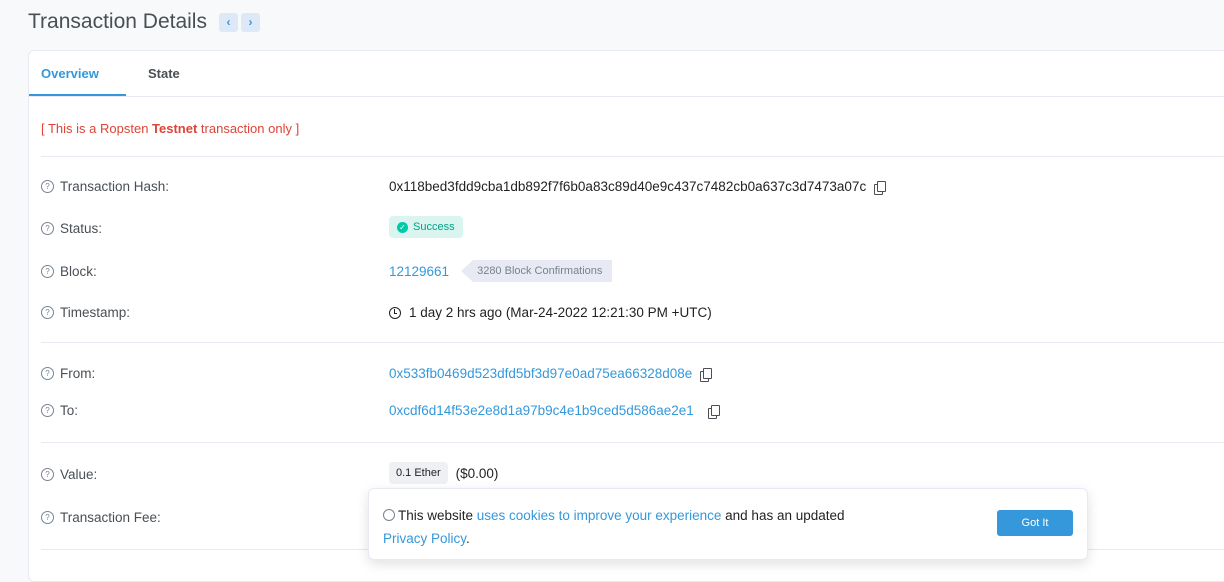  Describe the element at coordinates (626, 74) in the screenshot. I see `tab-bar: Overview State` at that location.